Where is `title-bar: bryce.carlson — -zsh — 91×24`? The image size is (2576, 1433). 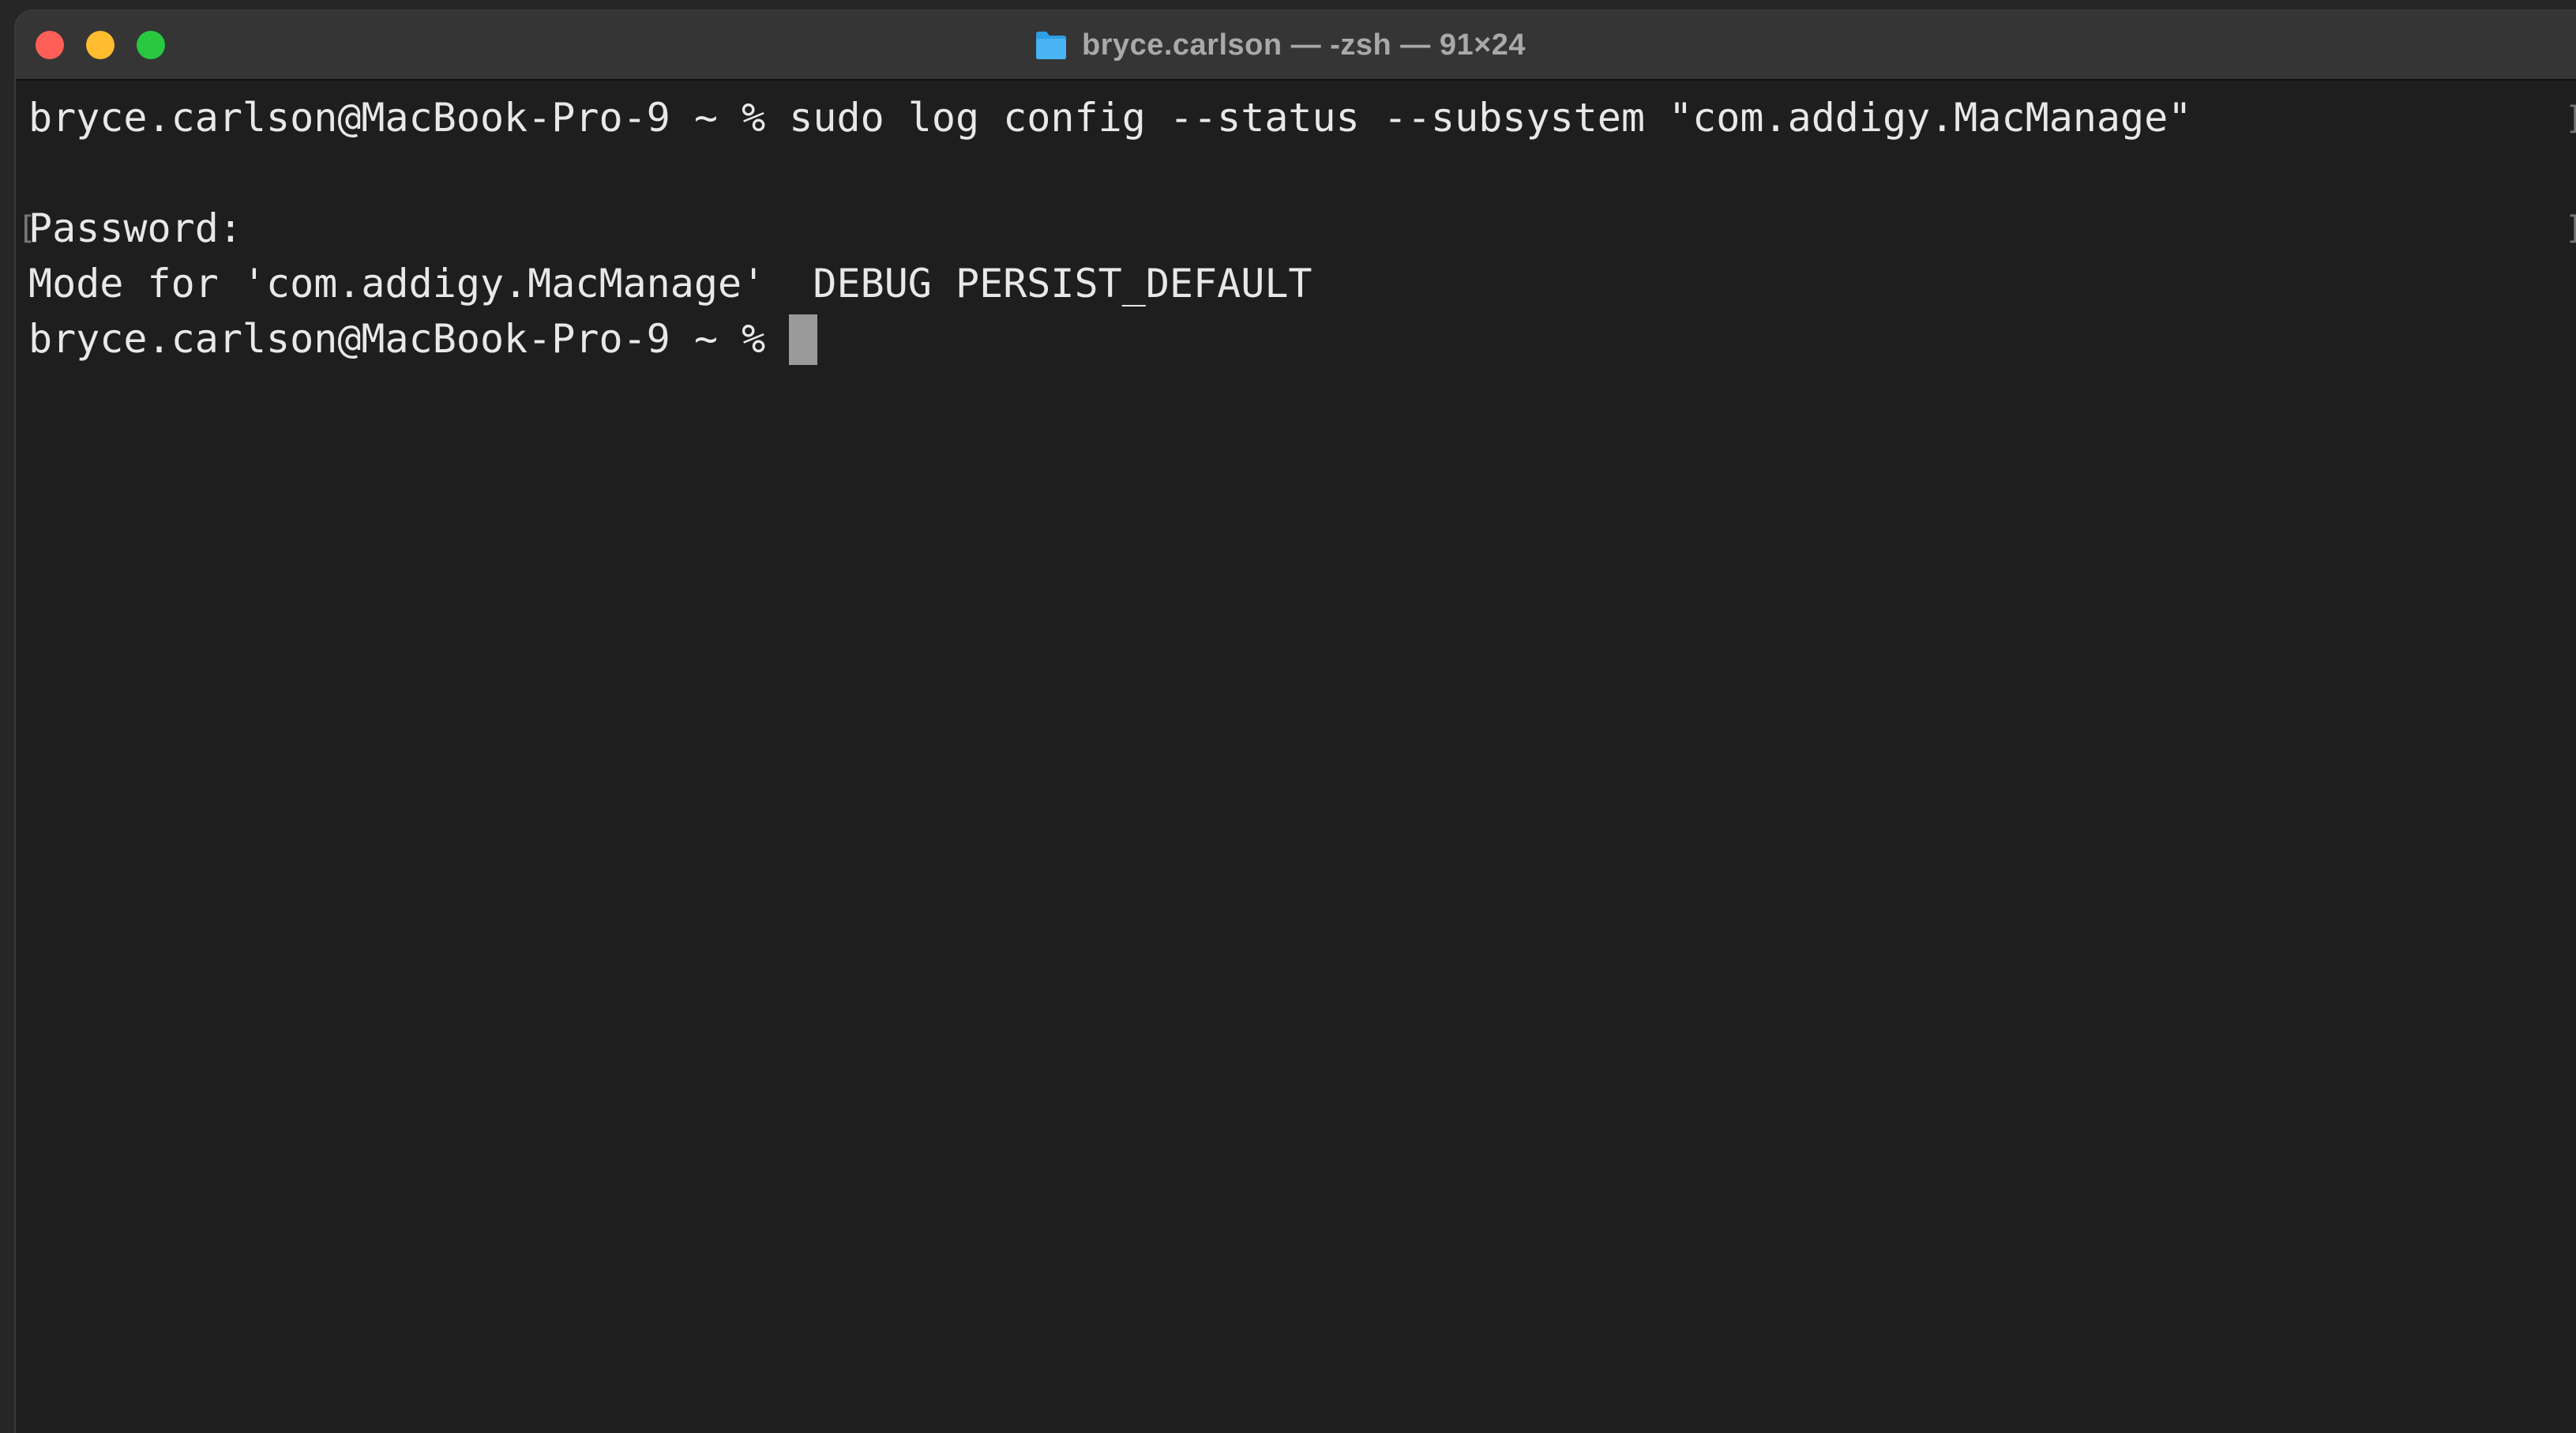 title-bar: bryce.carlson — -zsh — 91×24 is located at coordinates (1296, 46).